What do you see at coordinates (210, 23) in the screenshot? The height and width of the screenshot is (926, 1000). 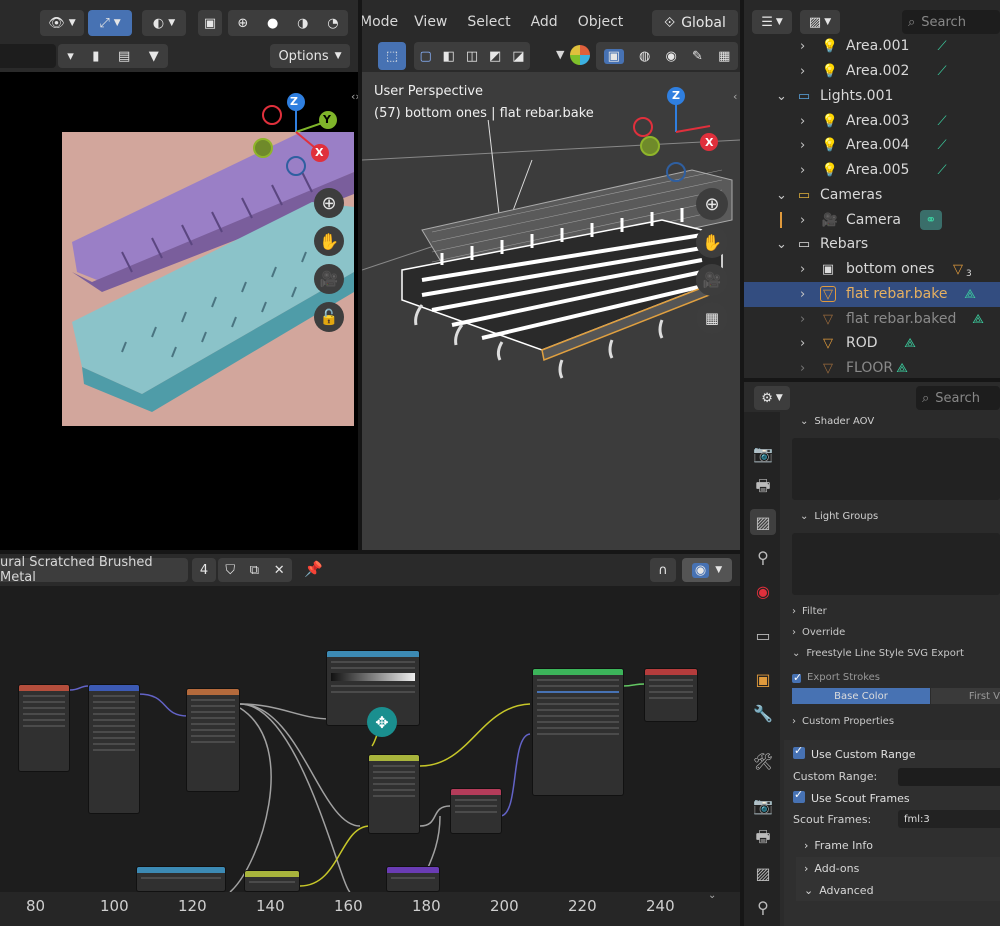 I see `xray-button: ▣` at bounding box center [210, 23].